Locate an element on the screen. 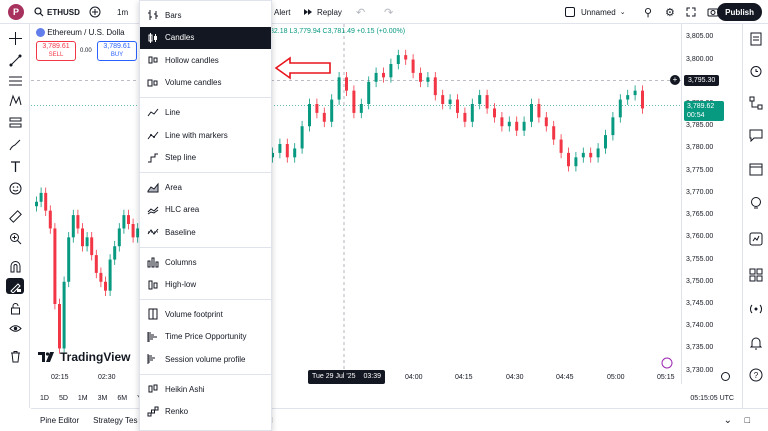 The image size is (768, 431). crosshair-tool is located at coordinates (15, 38).